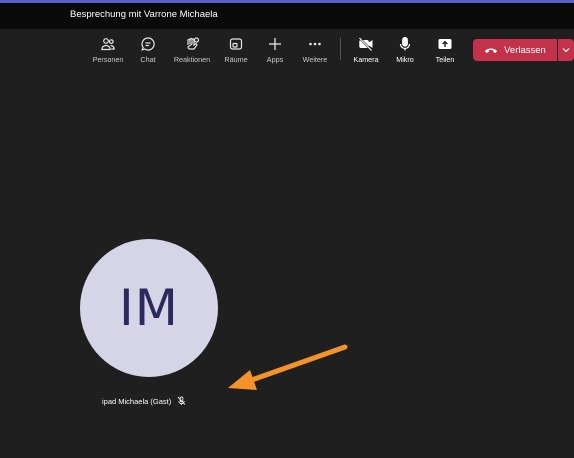 Image resolution: width=574 pixels, height=458 pixels. What do you see at coordinates (275, 44) in the screenshot?
I see `plus-icon` at bounding box center [275, 44].